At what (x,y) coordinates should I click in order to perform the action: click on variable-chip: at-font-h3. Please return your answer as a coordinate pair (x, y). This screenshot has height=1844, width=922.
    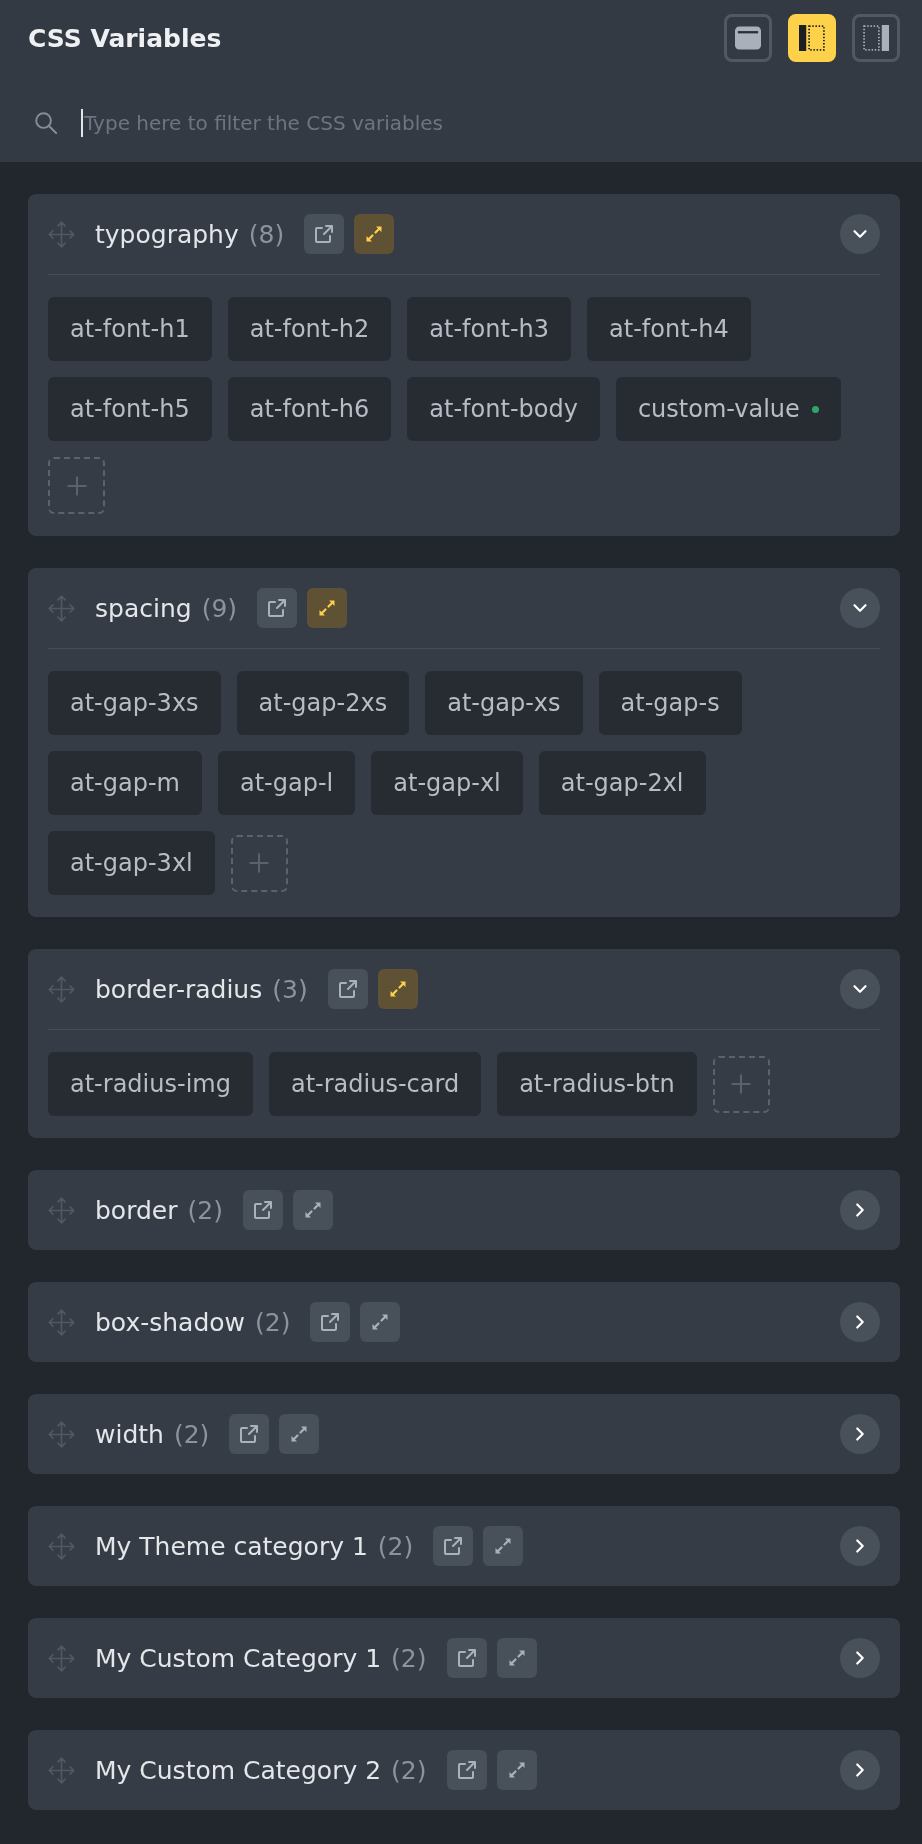
    Looking at the image, I should click on (489, 329).